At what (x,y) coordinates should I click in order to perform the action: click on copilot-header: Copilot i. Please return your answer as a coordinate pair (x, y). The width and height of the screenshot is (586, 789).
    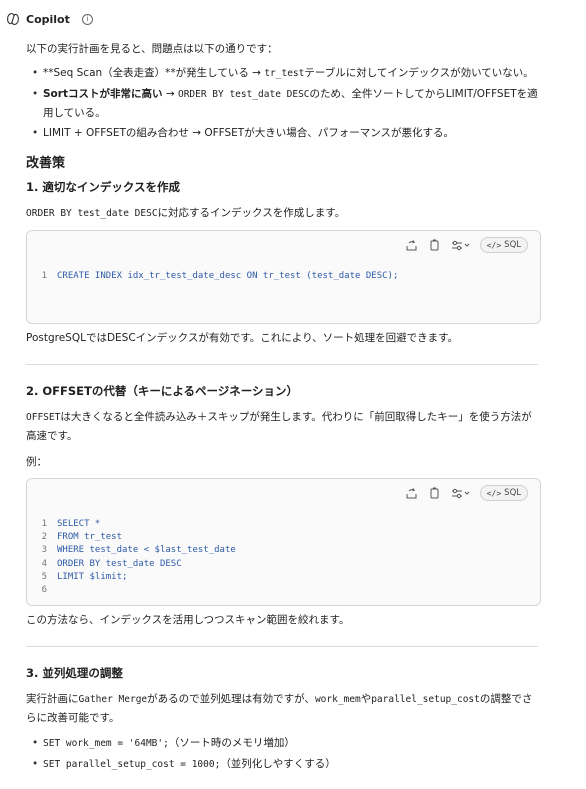
    Looking at the image, I should click on (49, 19).